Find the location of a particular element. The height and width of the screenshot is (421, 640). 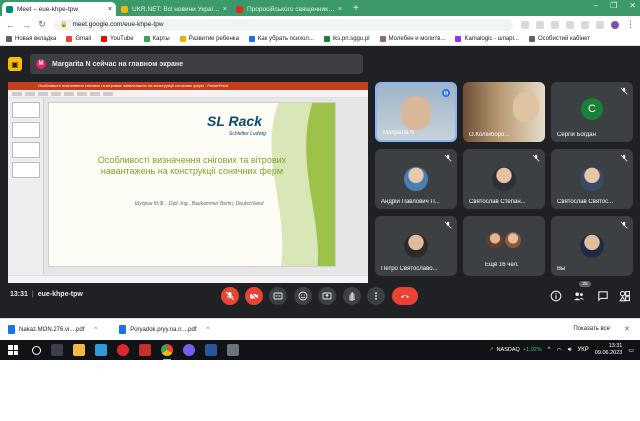

speaking-indicator-icon is located at coordinates (446, 93).